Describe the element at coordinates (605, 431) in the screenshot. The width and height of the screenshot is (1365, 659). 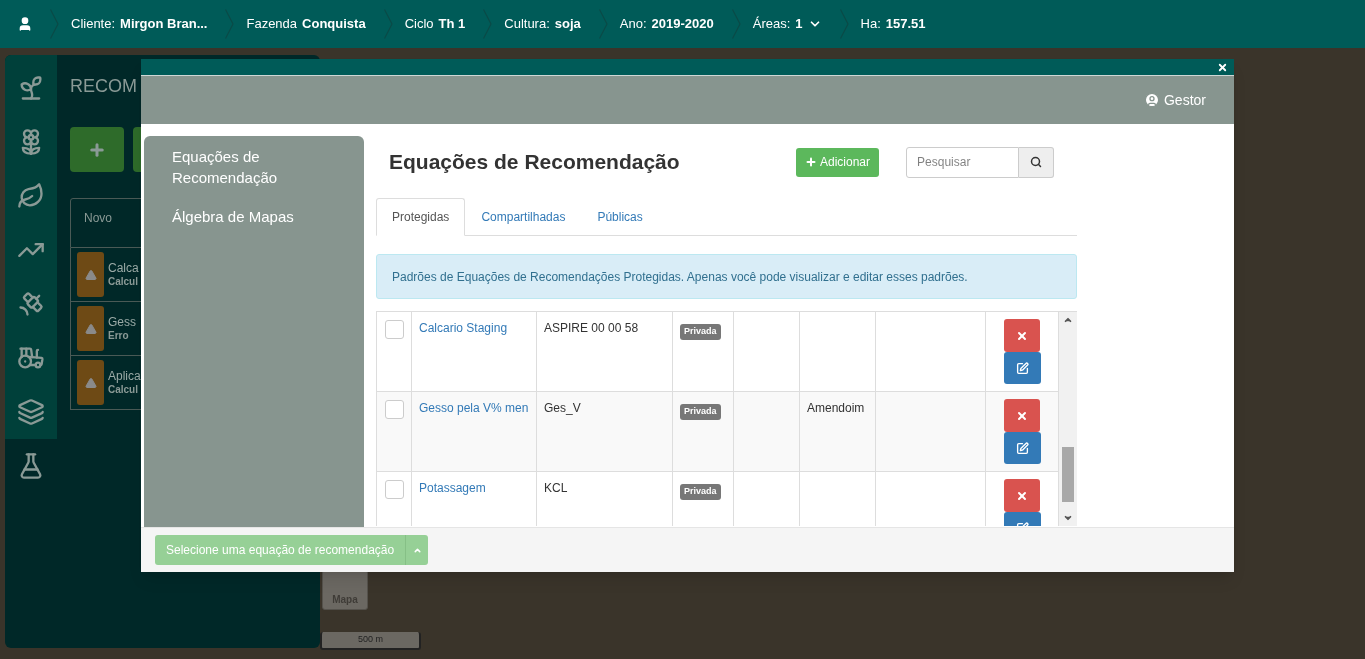
I see `table-cell: Ges_V` at that location.